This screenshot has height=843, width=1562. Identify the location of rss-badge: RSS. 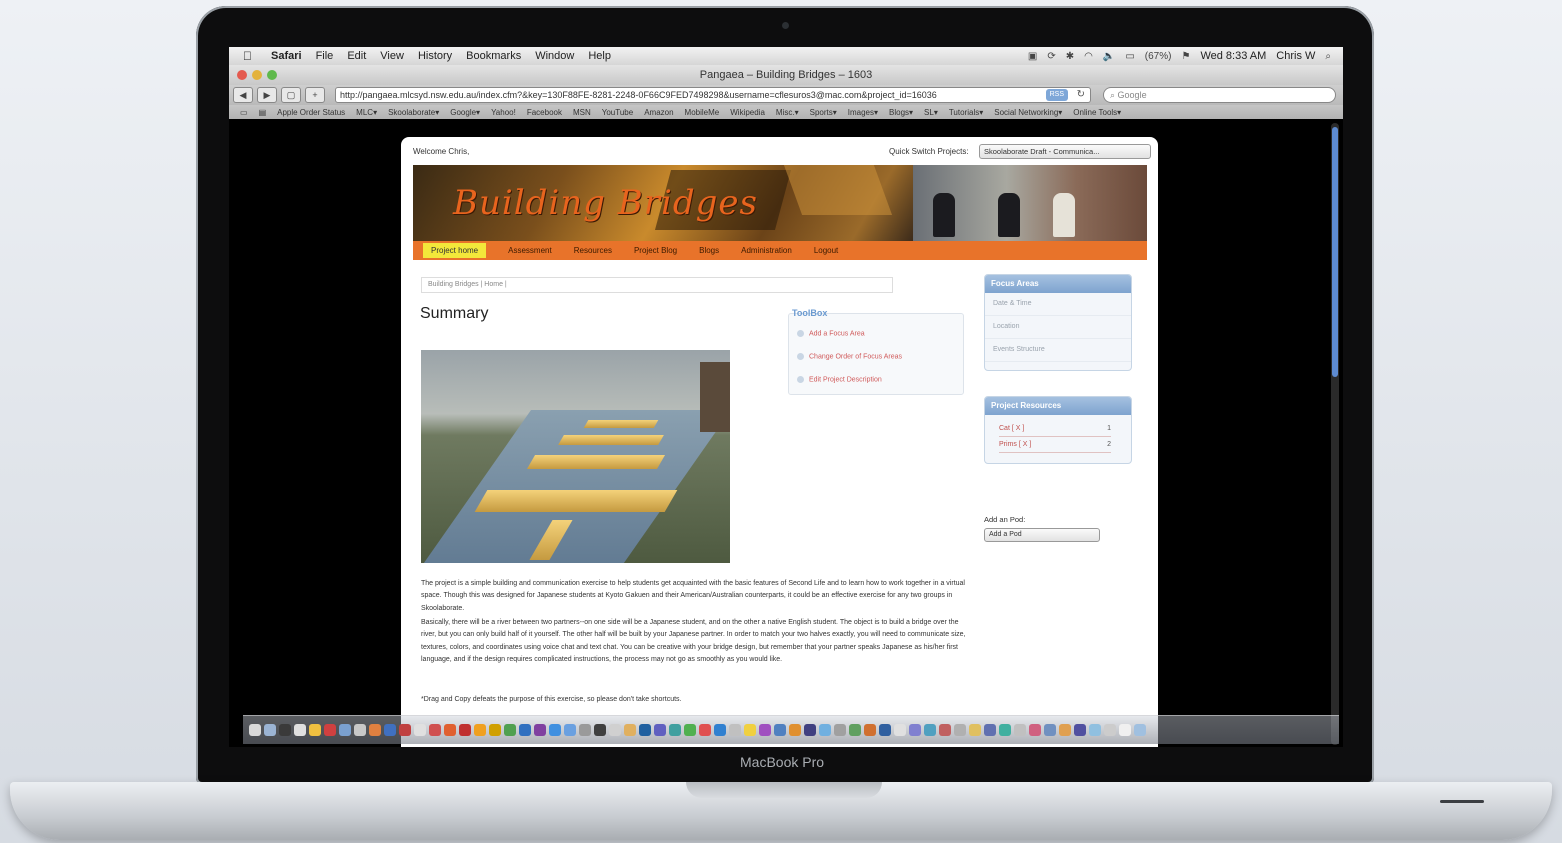
(1056, 95).